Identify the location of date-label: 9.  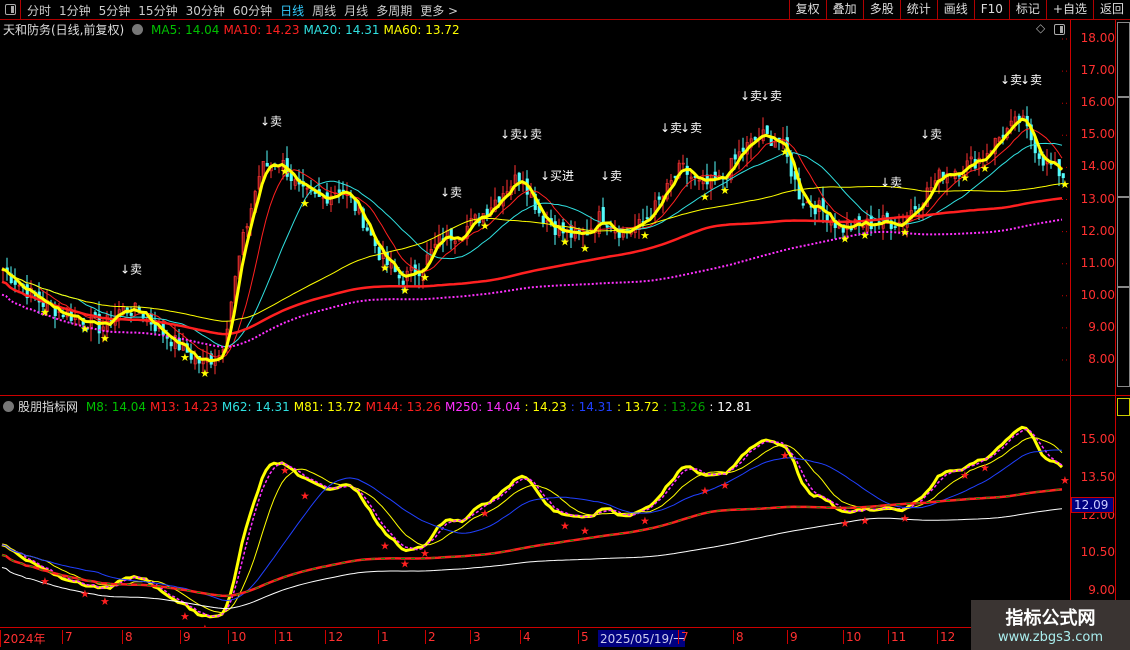
(185, 637).